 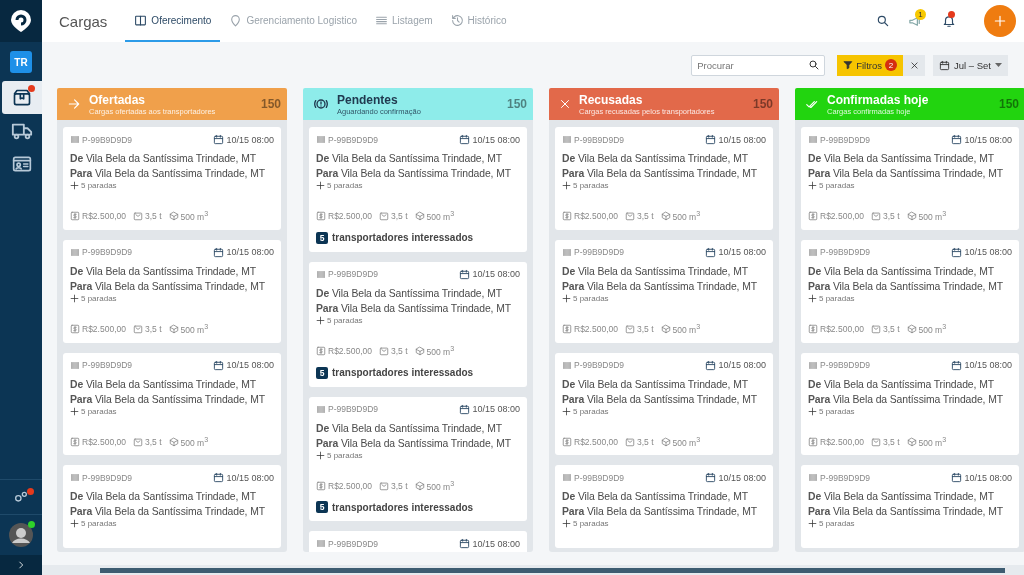 I want to click on chevron-right-icon, so click(x=21, y=565).